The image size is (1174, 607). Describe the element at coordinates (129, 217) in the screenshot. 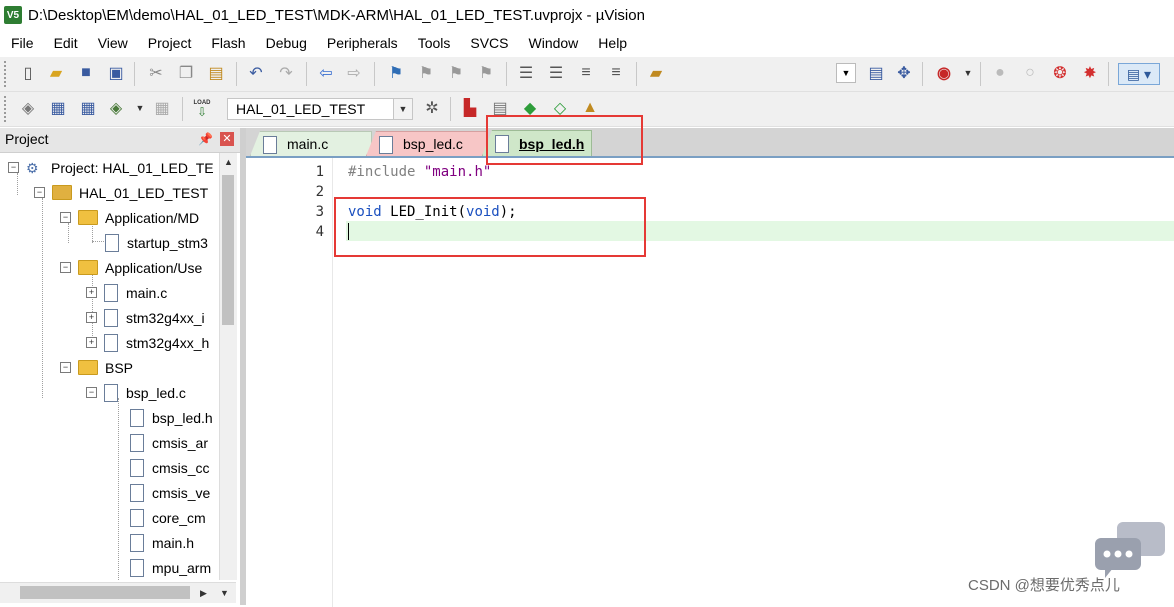

I see `tree-item: − Application/MD` at that location.